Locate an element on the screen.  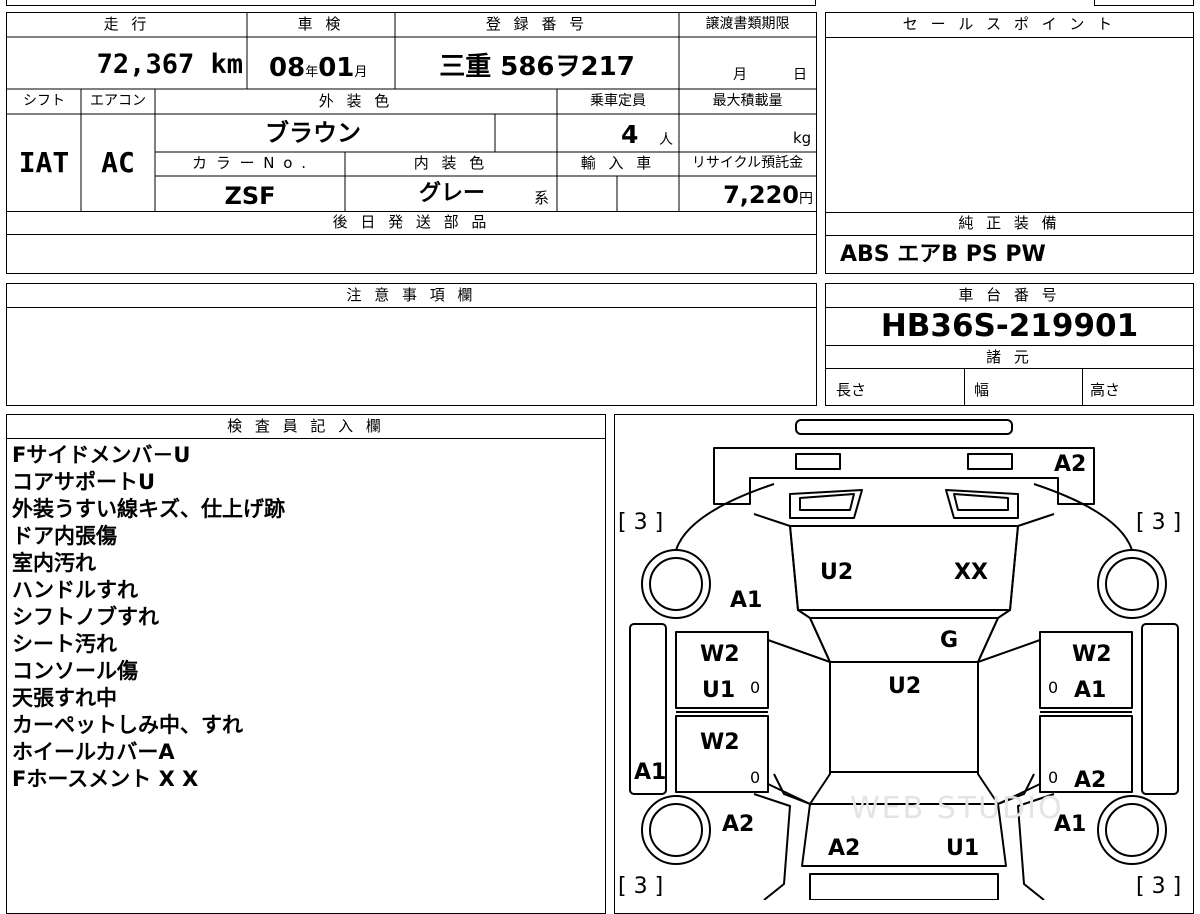
note-item: 天張すれ中 is located at coordinates (64, 698).